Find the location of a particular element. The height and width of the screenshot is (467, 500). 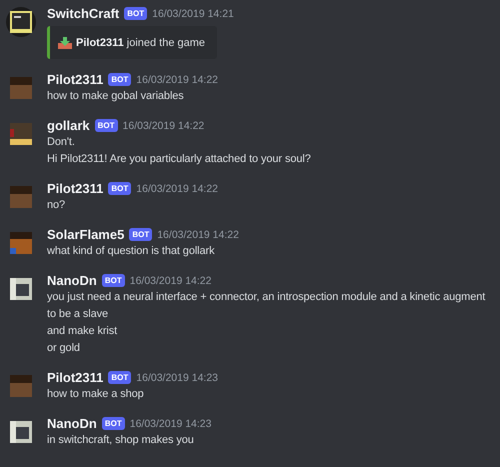

message-text: what kind of question is that gollark is located at coordinates (131, 251).